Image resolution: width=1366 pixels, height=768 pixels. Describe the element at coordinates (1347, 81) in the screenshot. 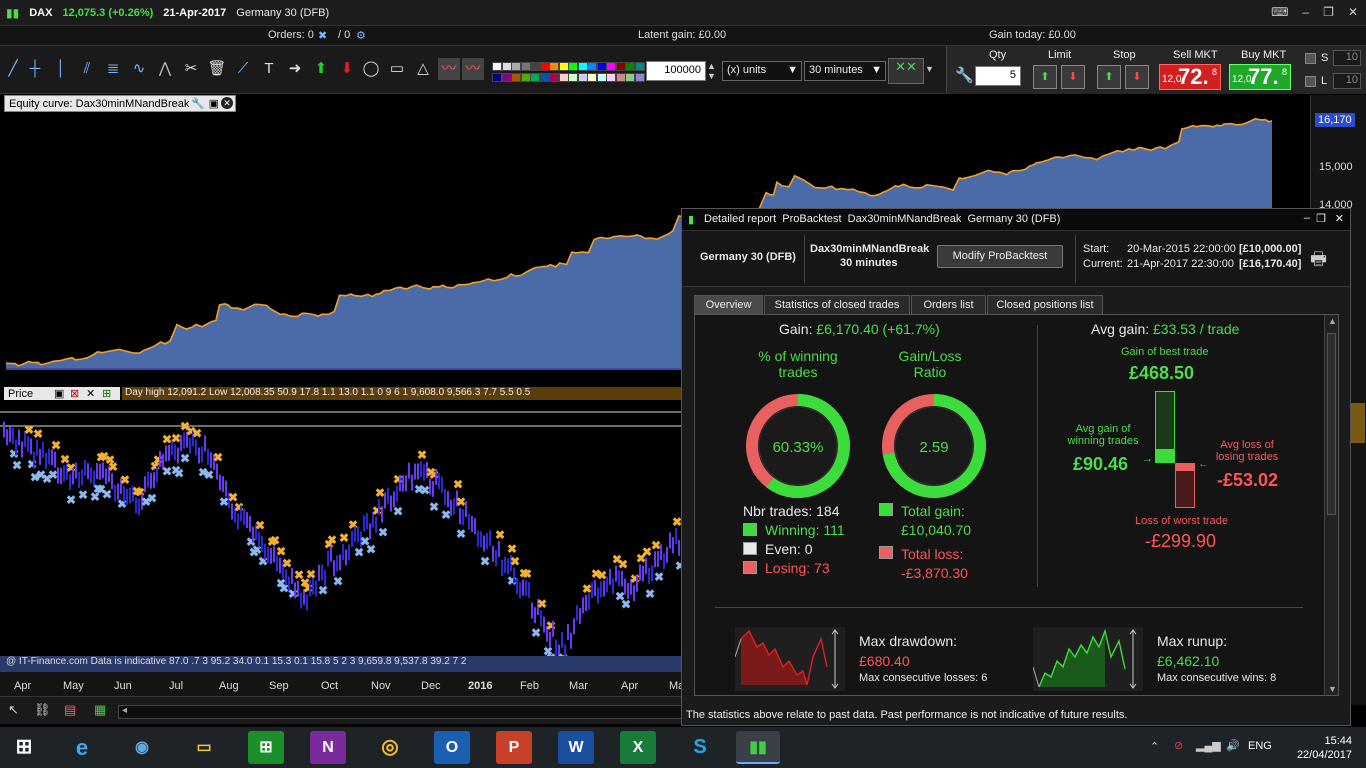

I see `l-input: 10` at that location.